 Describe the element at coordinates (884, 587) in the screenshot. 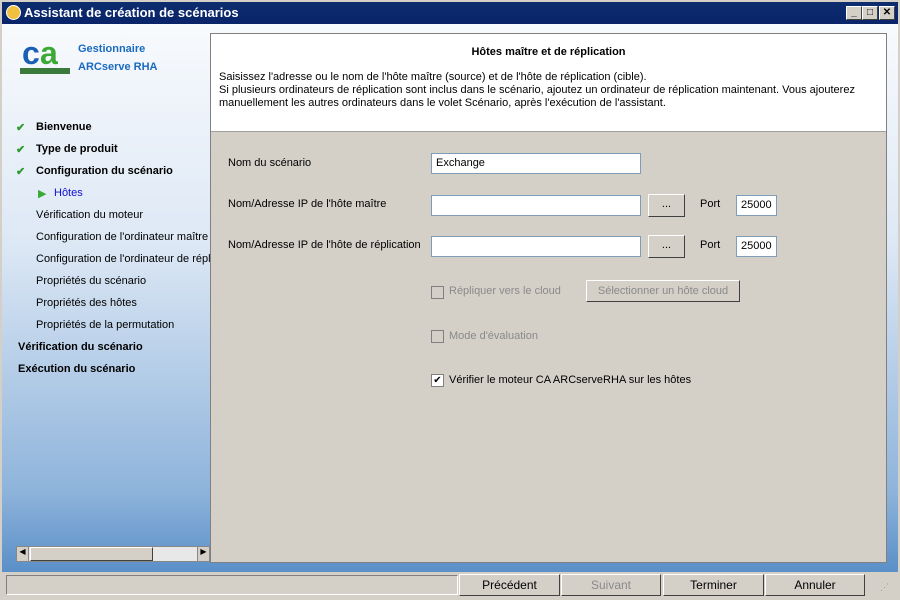

I see `resize-grip-icon: ⋰` at that location.